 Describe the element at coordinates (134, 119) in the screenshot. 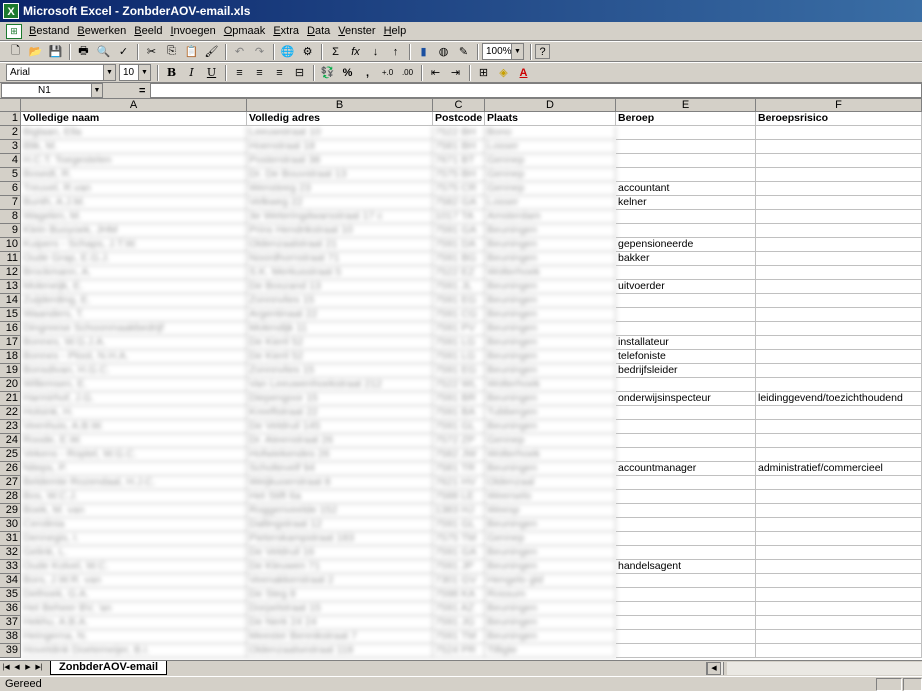

I see `cell-a: Volledige naam` at that location.